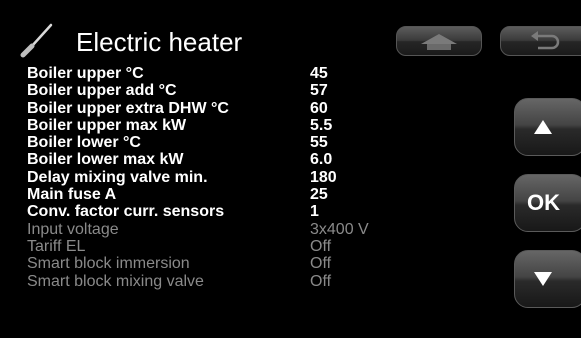 The width and height of the screenshot is (581, 338). I want to click on scroll-up-button, so click(547, 127).